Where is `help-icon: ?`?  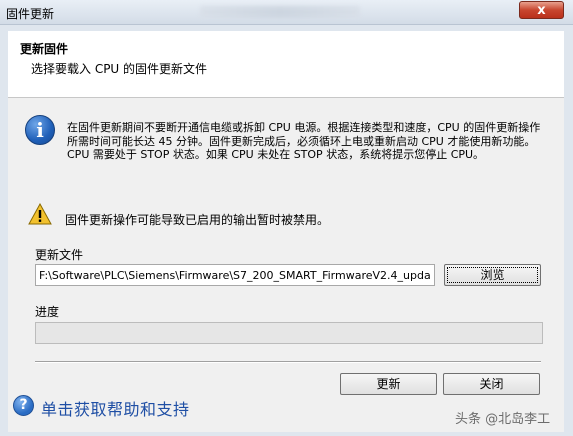
help-icon: ? is located at coordinates (23, 405).